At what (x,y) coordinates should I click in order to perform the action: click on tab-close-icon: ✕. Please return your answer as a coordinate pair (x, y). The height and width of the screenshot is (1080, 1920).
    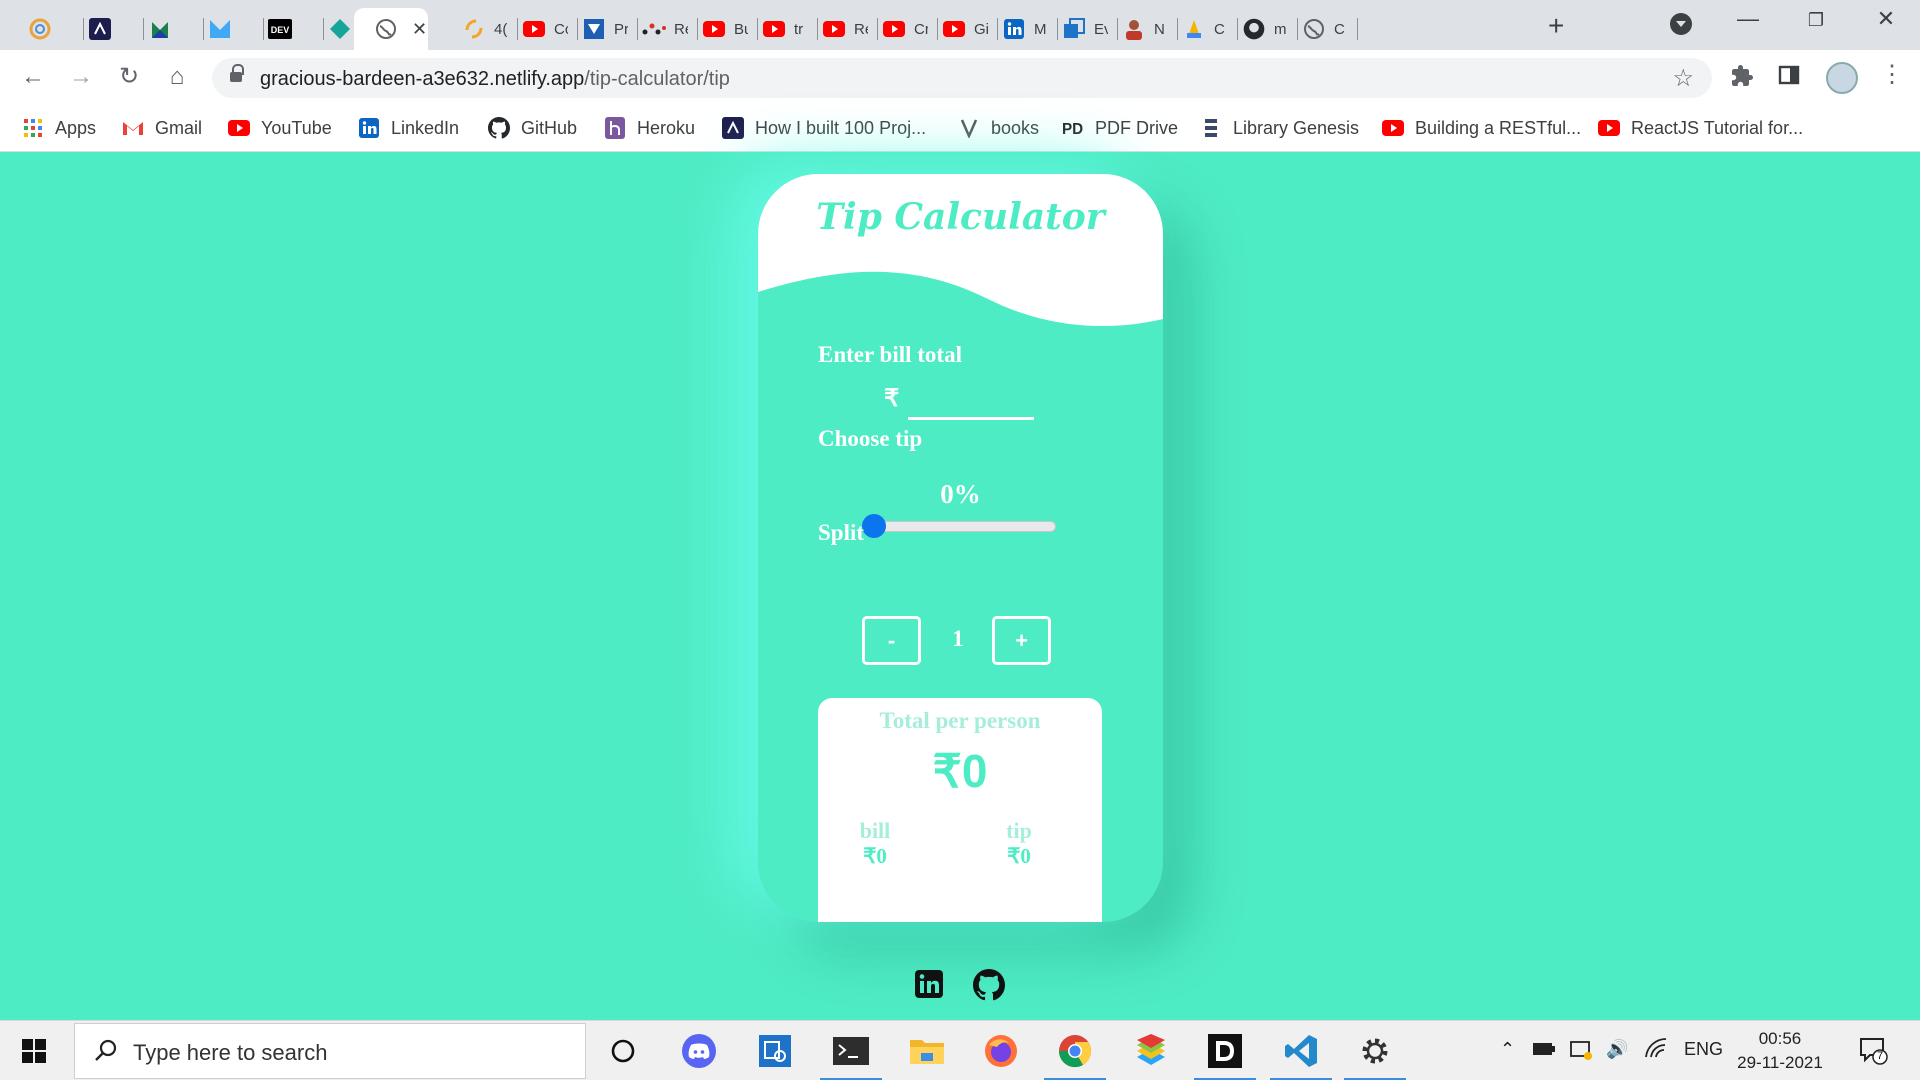
    Looking at the image, I should click on (419, 29).